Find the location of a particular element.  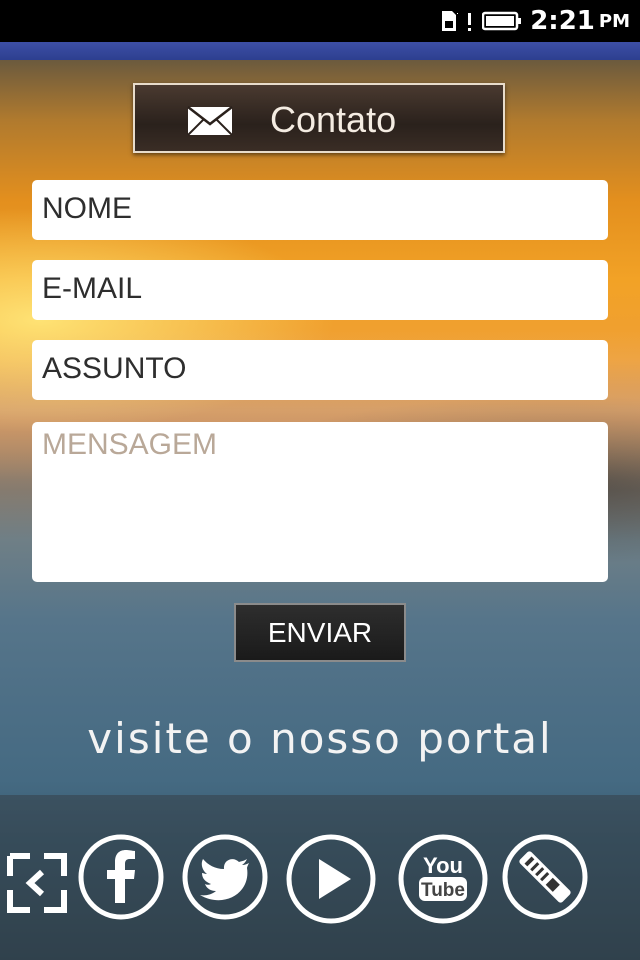

title-accent-strip is located at coordinates (320, 51).